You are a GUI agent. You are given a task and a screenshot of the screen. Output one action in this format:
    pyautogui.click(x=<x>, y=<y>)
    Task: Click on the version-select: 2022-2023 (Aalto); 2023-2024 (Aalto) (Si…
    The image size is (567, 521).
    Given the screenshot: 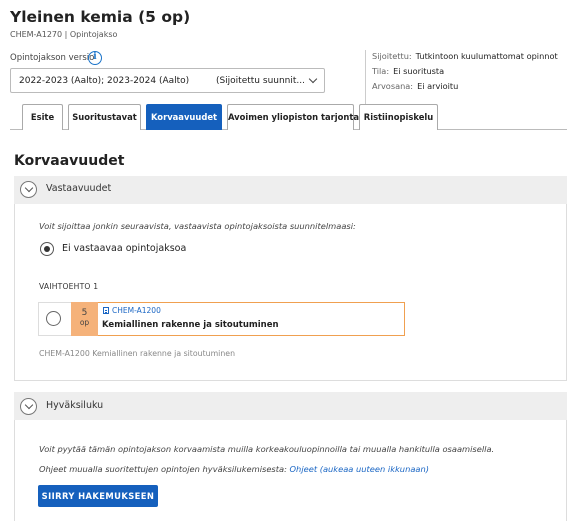 What is the action you would take?
    pyautogui.click(x=167, y=80)
    